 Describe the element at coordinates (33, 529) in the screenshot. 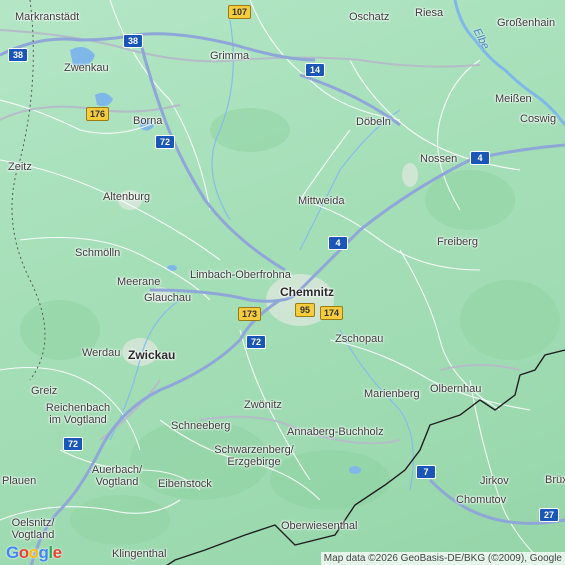

I see `place-oelsnitz: Oelsnitz/ Vogtland` at that location.